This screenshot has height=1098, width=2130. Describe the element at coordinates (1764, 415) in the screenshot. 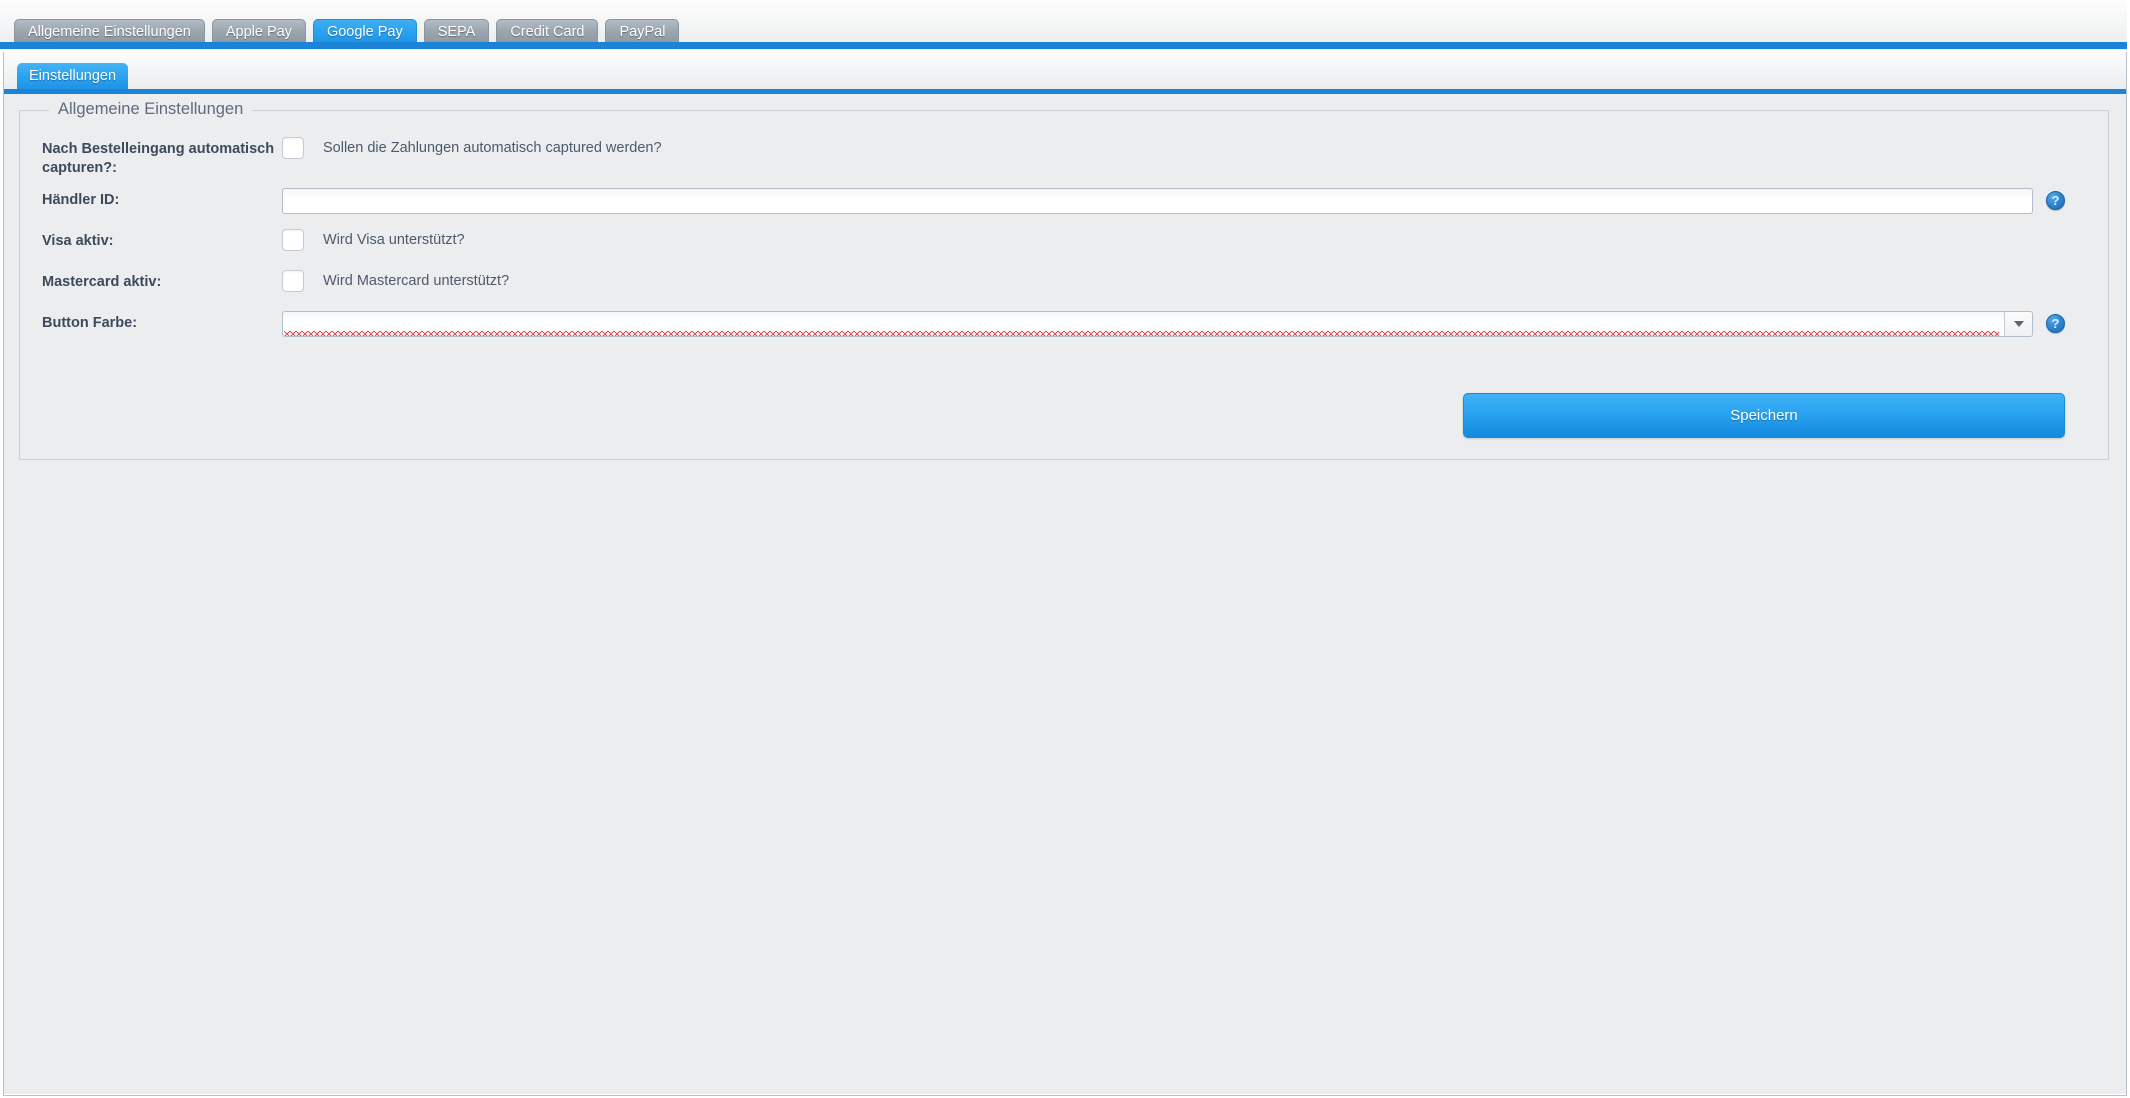

I see `save-button: Speichern` at that location.